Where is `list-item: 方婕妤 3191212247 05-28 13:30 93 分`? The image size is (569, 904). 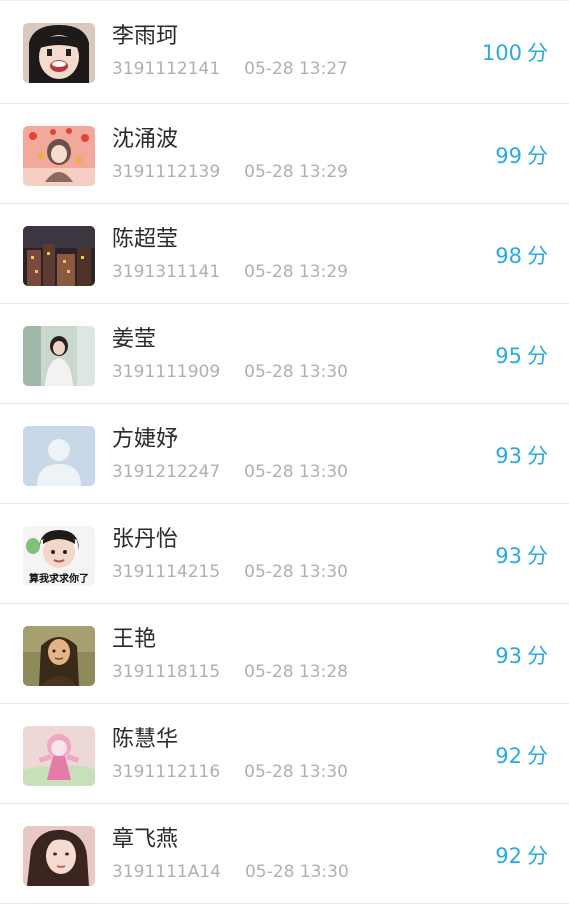
list-item: 方婕妤 3191212247 05-28 13:30 93 分 is located at coordinates (284, 454).